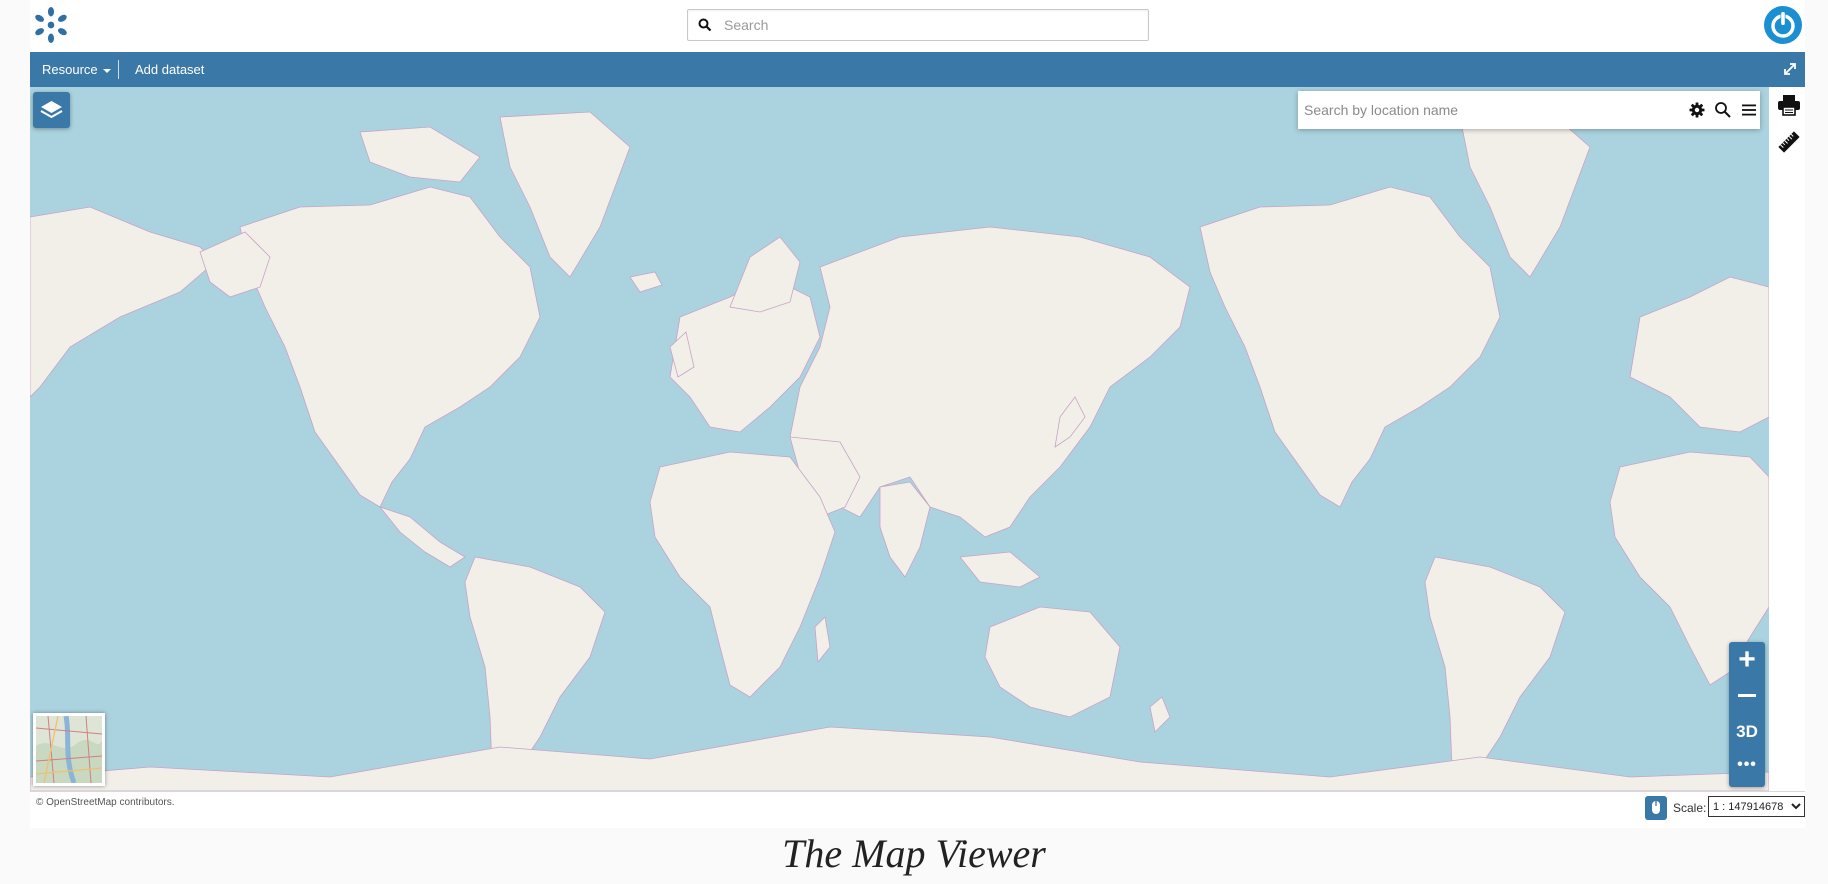 This screenshot has width=1828, height=884. Describe the element at coordinates (1790, 69) in the screenshot. I see `expand-icon` at that location.